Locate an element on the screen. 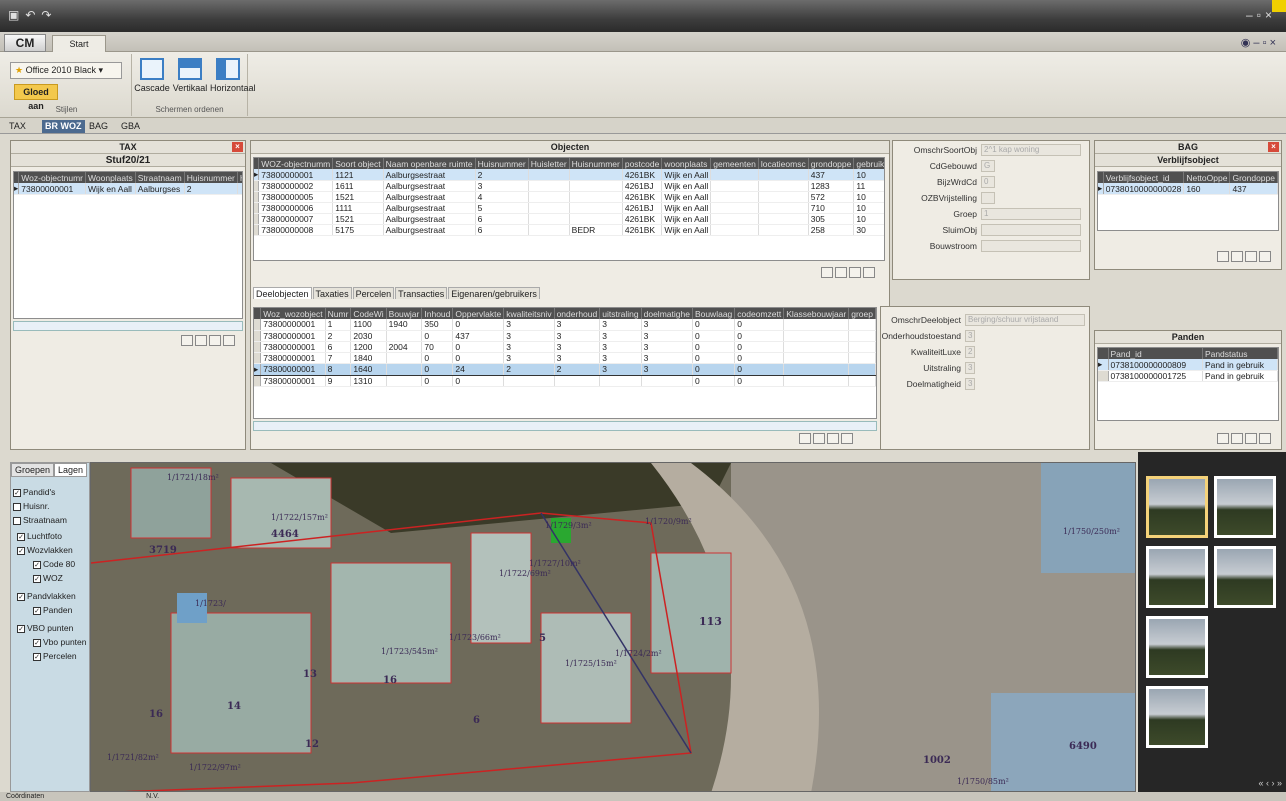 The height and width of the screenshot is (801, 1286). deel-scrollbar is located at coordinates (565, 426).